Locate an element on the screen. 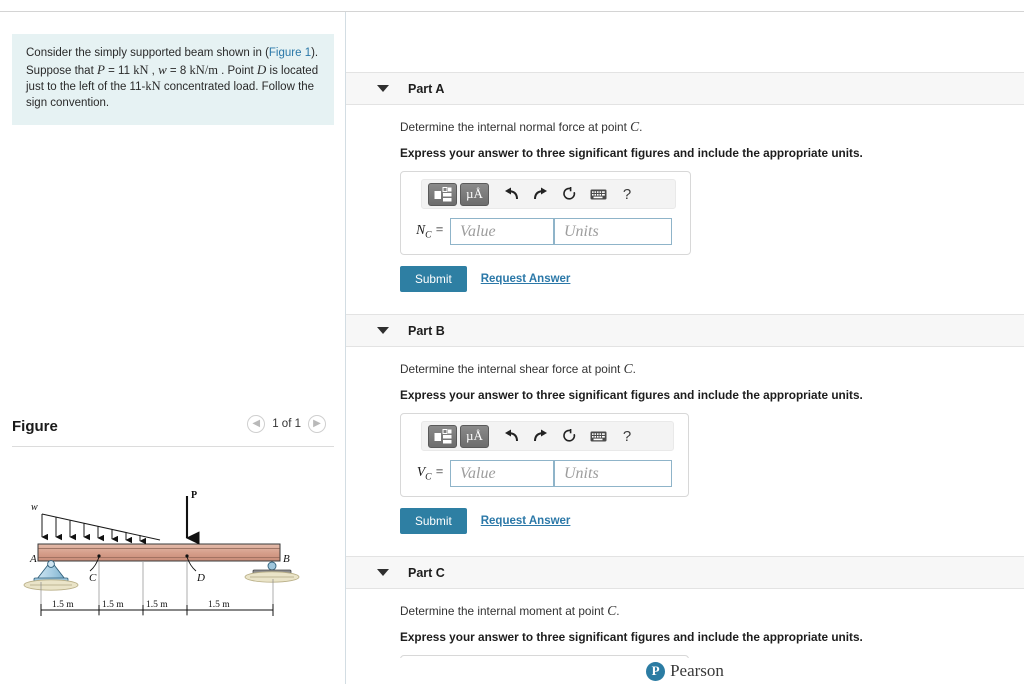  period-1: . Point is located at coordinates (237, 70).